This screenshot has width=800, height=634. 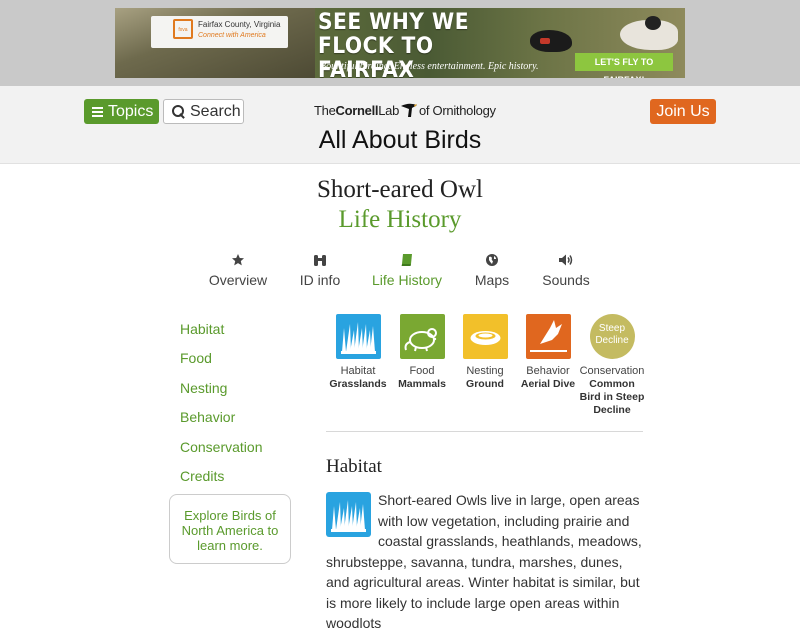 I want to click on blackbird-wing-patch, so click(x=545, y=41).